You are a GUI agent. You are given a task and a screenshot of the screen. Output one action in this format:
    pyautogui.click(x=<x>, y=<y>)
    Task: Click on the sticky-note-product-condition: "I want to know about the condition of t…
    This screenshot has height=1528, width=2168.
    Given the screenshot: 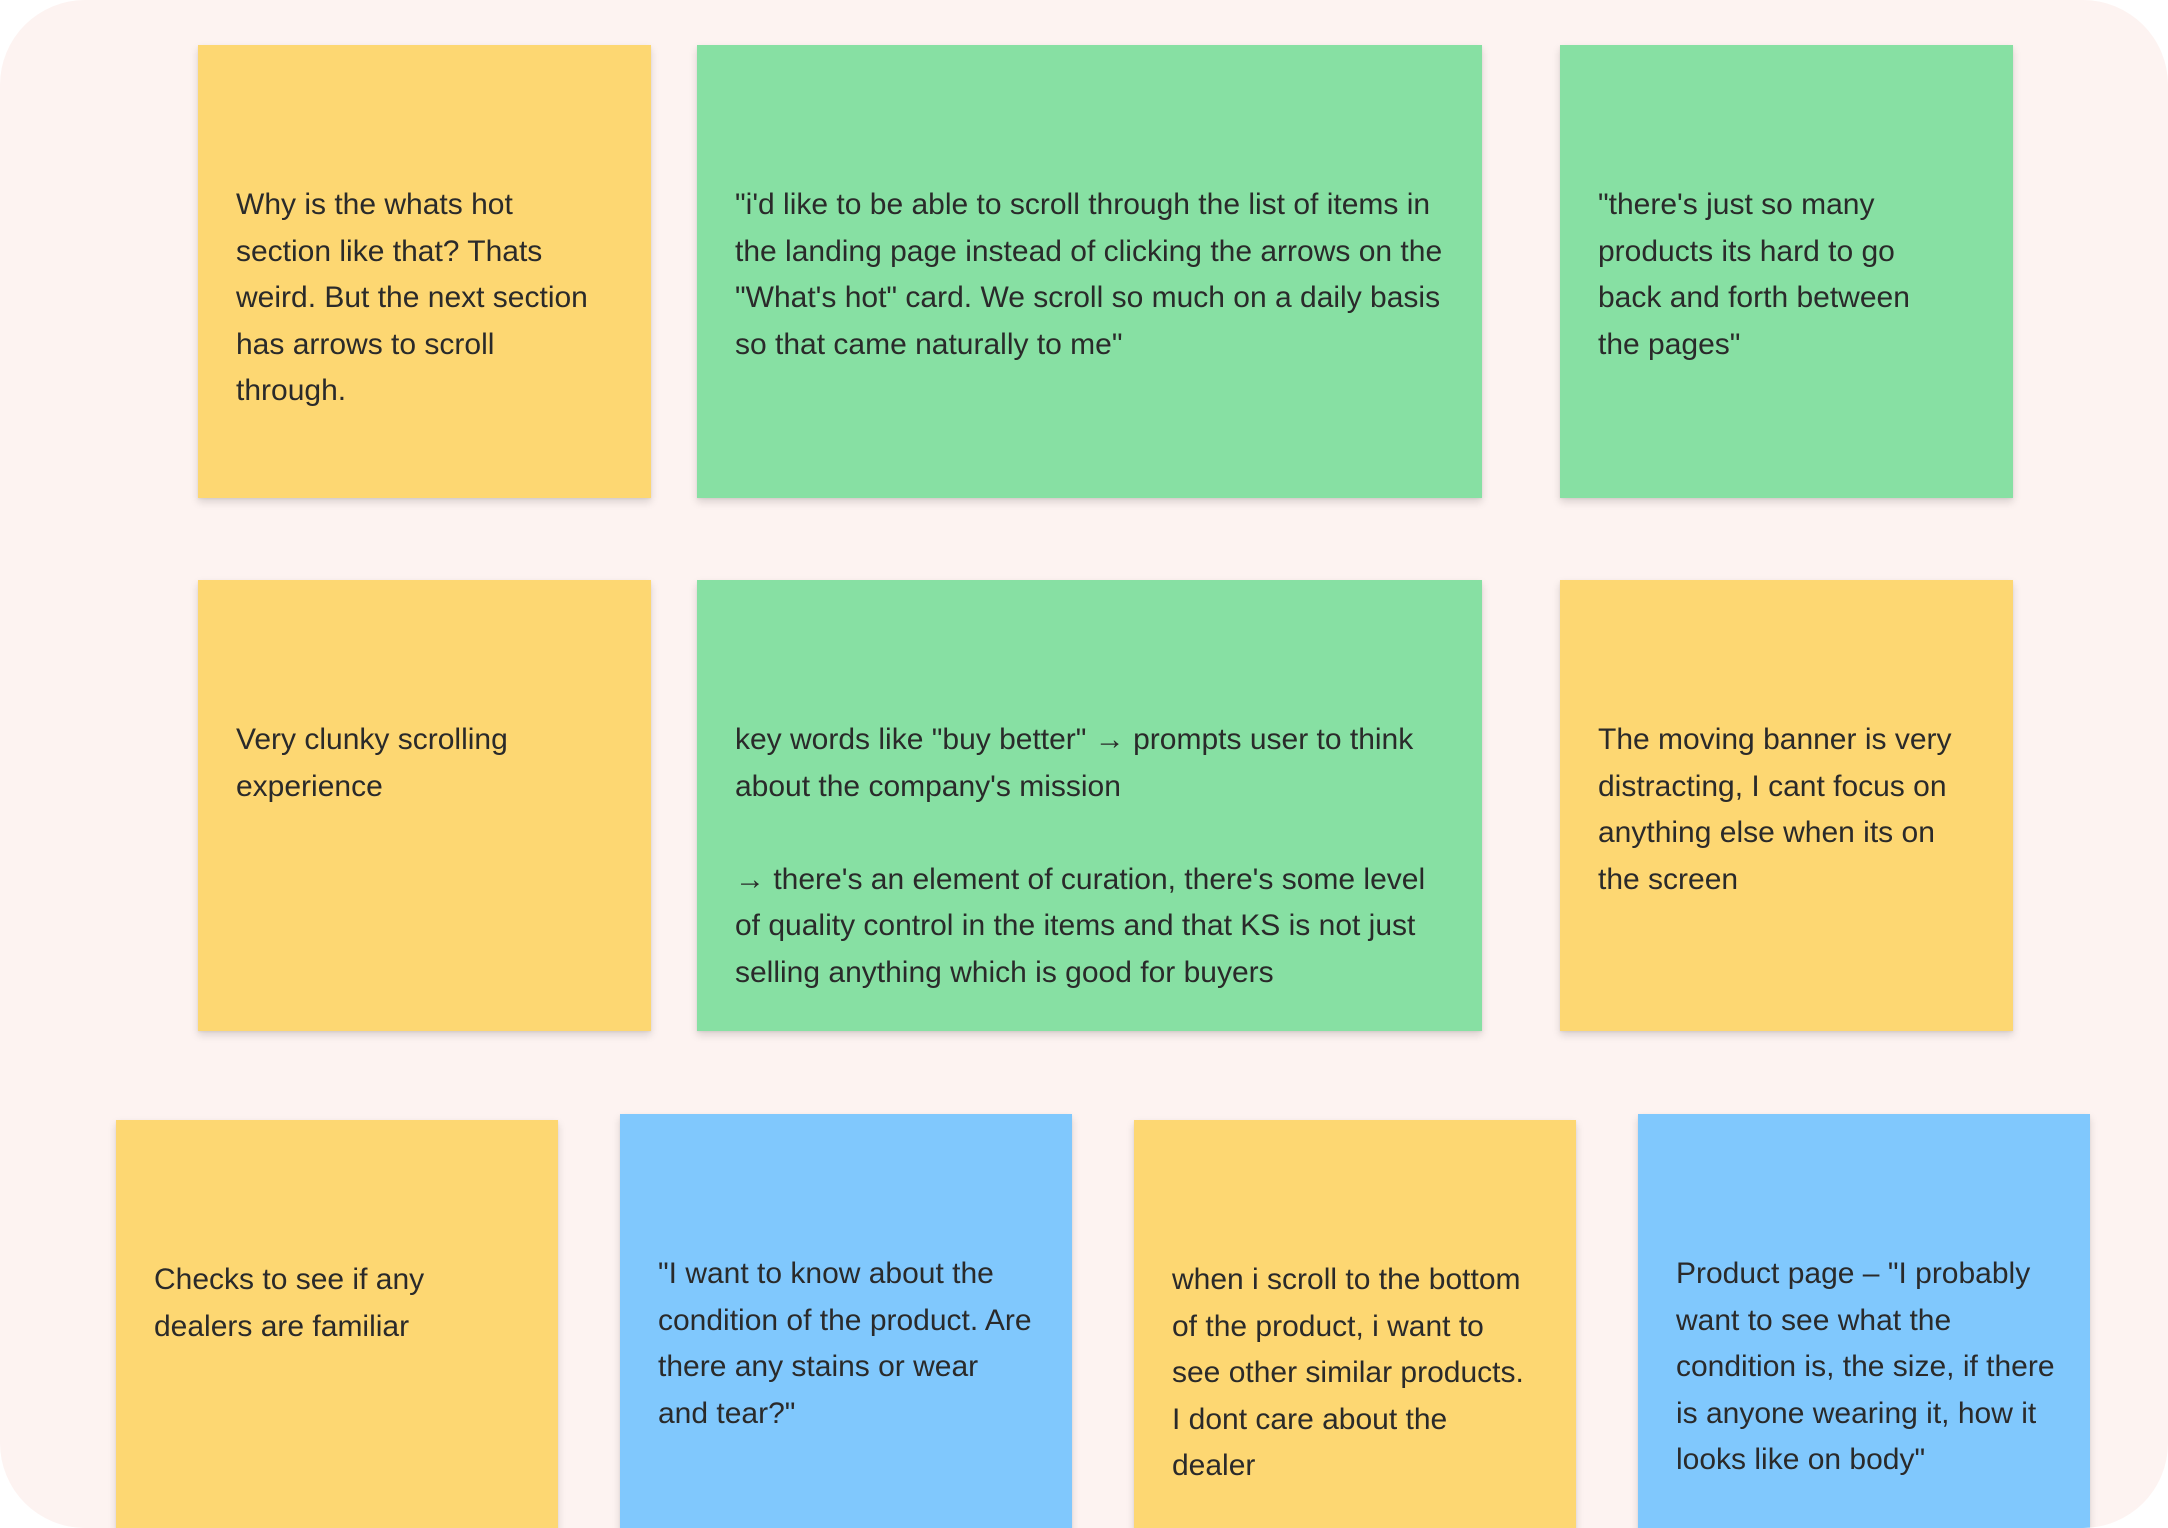 What is the action you would take?
    pyautogui.click(x=846, y=1321)
    